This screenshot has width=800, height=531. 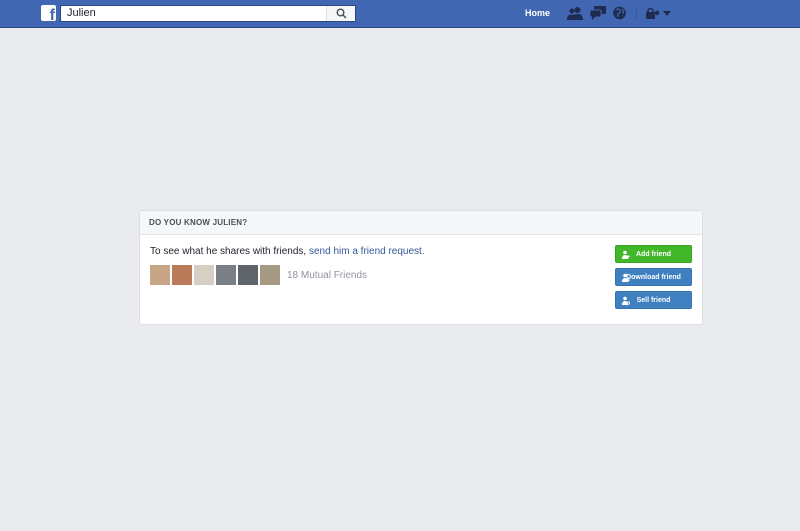 What do you see at coordinates (421, 223) in the screenshot?
I see `card-header: DO YOU KNOW JULIEN?` at bounding box center [421, 223].